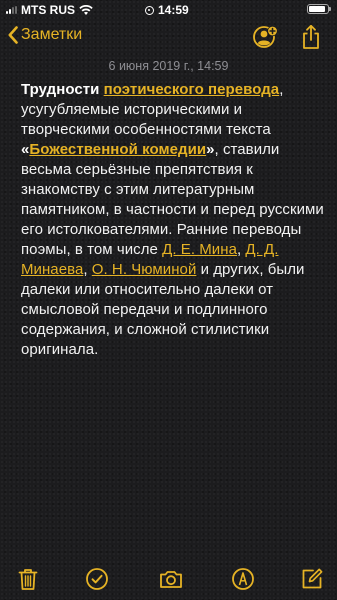 This screenshot has width=337, height=600. Describe the element at coordinates (210, 149) in the screenshot. I see `note-bold-text: »` at that location.